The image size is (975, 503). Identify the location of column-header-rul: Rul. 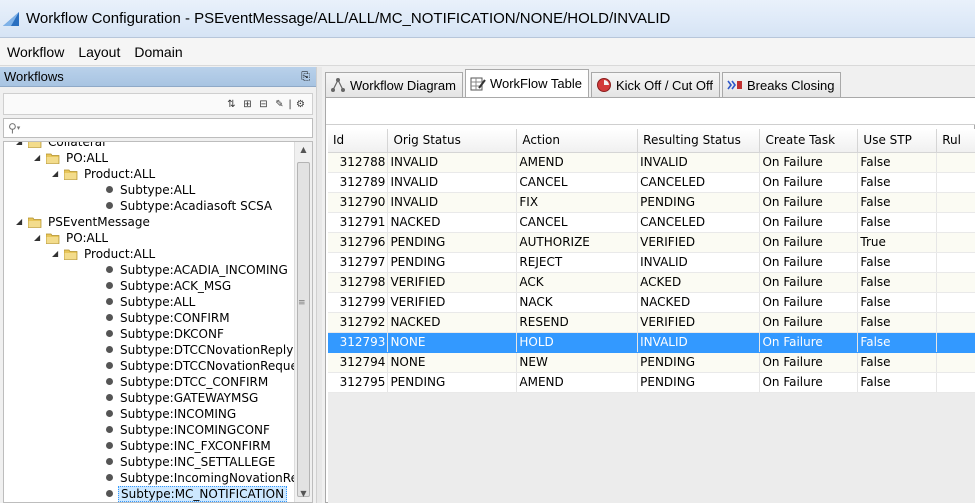
(955, 141).